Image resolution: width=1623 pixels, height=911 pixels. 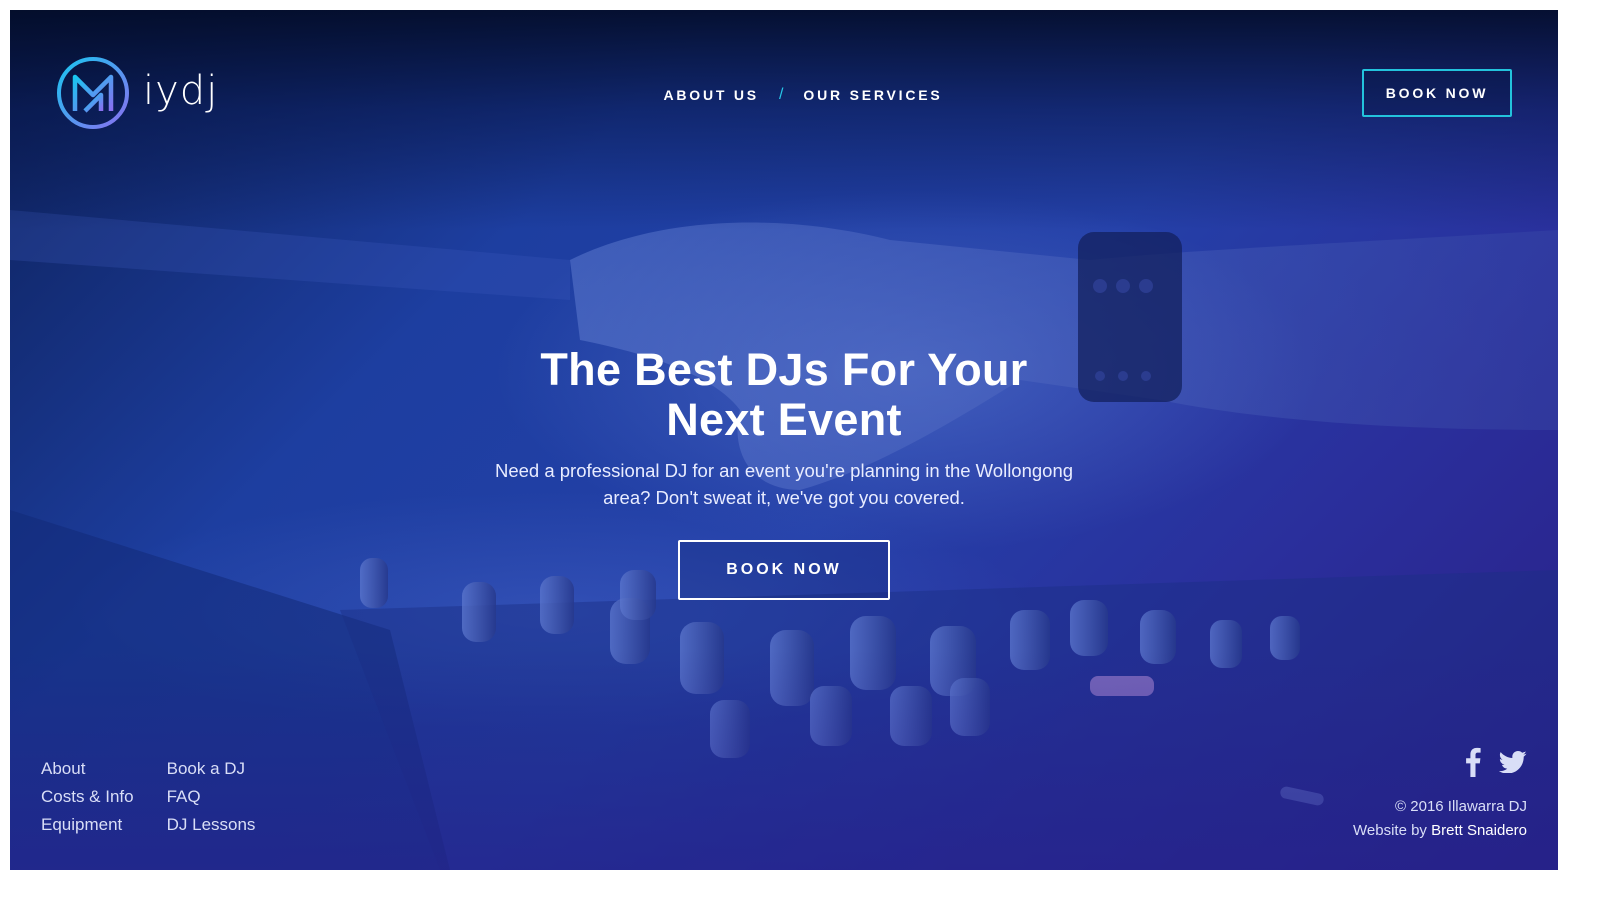 What do you see at coordinates (1461, 806) in the screenshot?
I see `copyright-text: © 2016 Illawarra DJ` at bounding box center [1461, 806].